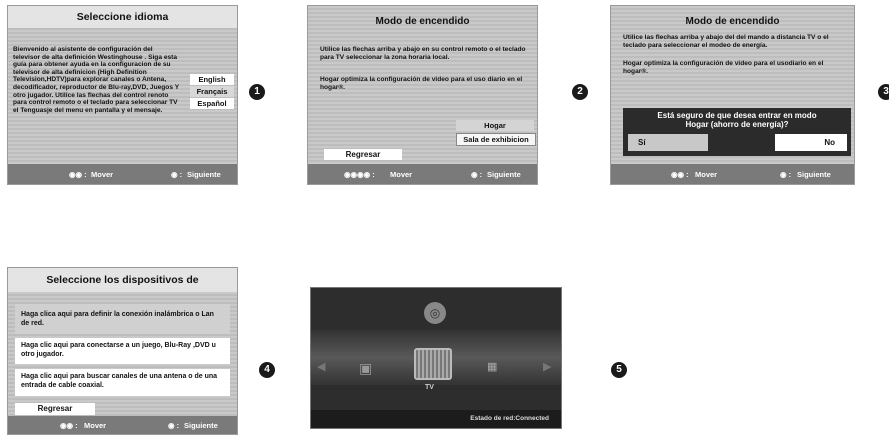  What do you see at coordinates (212, 103) in the screenshot?
I see `language-option-spanish: Español` at bounding box center [212, 103].